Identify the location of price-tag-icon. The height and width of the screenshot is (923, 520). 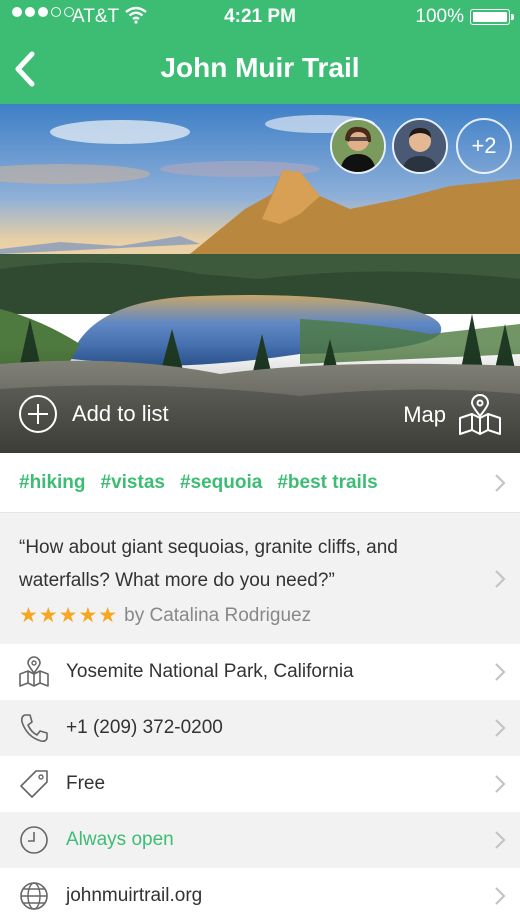
(34, 784).